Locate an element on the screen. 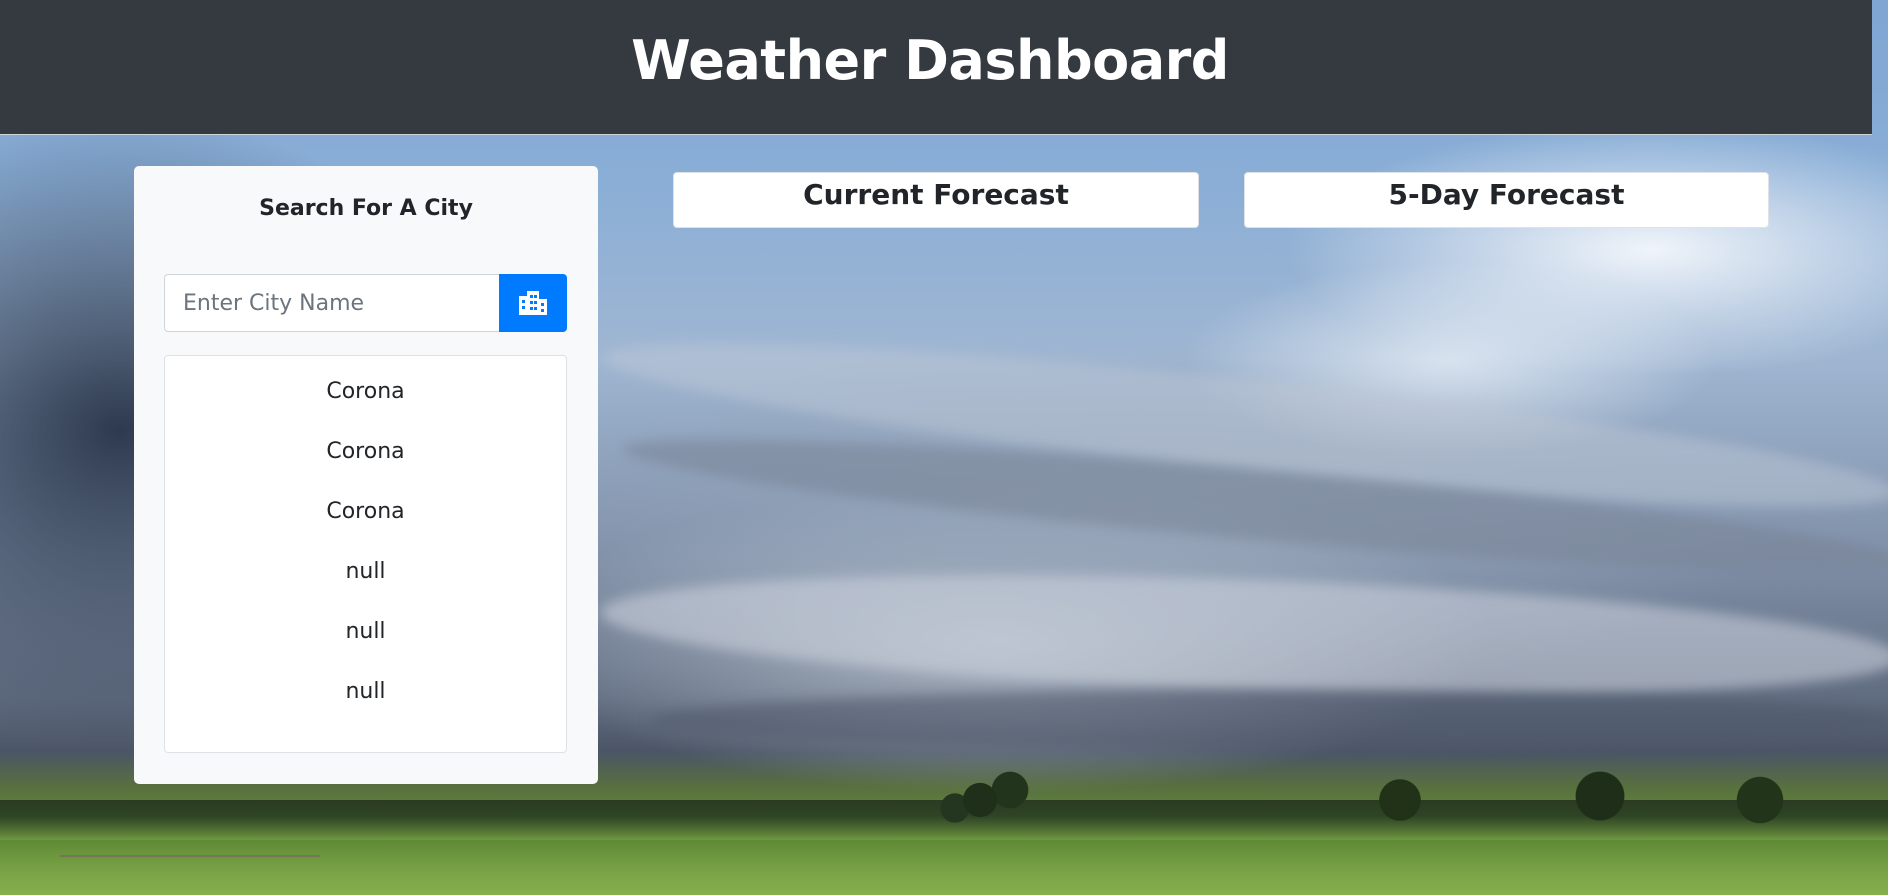 The image size is (1888, 895). header-bar: Weather Dashboard is located at coordinates (936, 67).